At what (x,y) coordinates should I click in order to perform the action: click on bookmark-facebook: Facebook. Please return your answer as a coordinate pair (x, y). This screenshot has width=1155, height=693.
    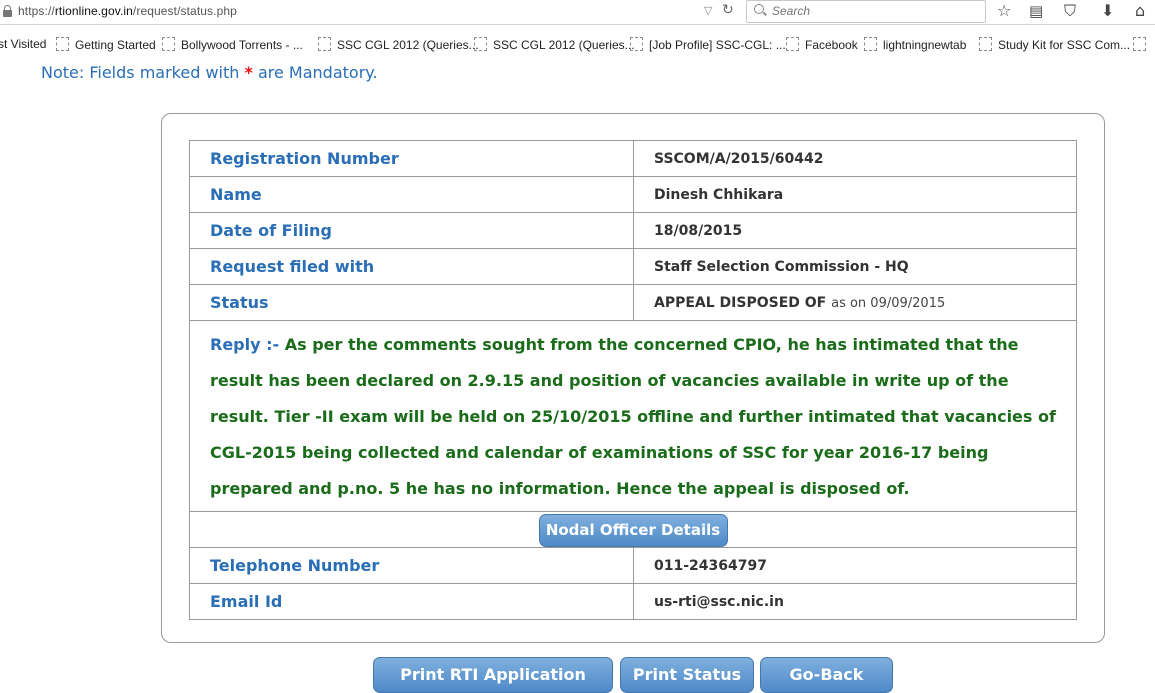
    Looking at the image, I should click on (822, 44).